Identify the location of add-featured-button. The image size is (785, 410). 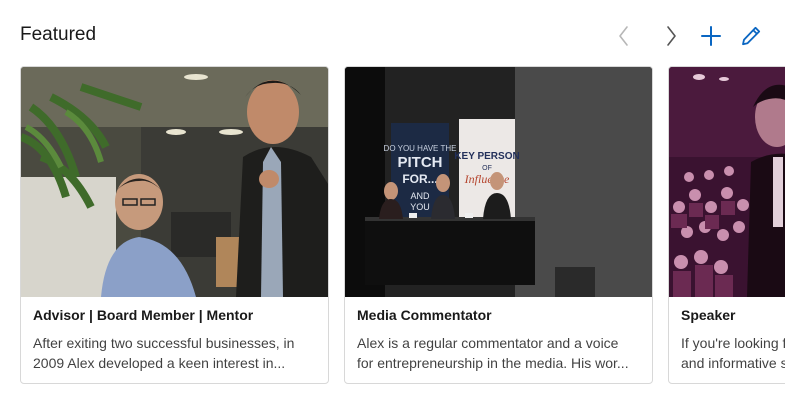
(711, 36).